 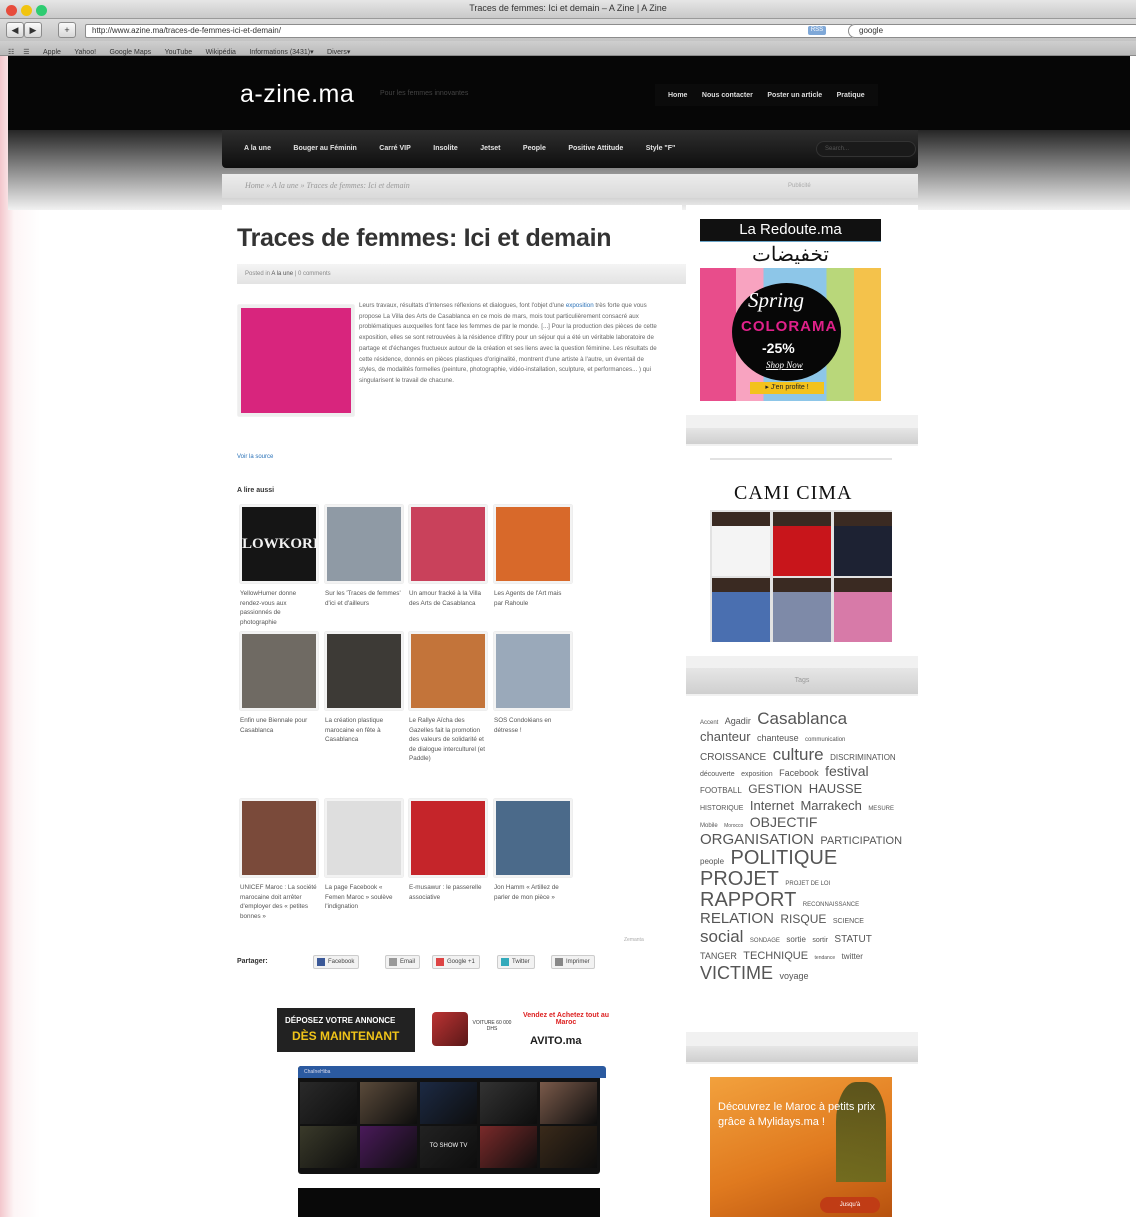 I want to click on share-email-button: Email, so click(x=403, y=962).